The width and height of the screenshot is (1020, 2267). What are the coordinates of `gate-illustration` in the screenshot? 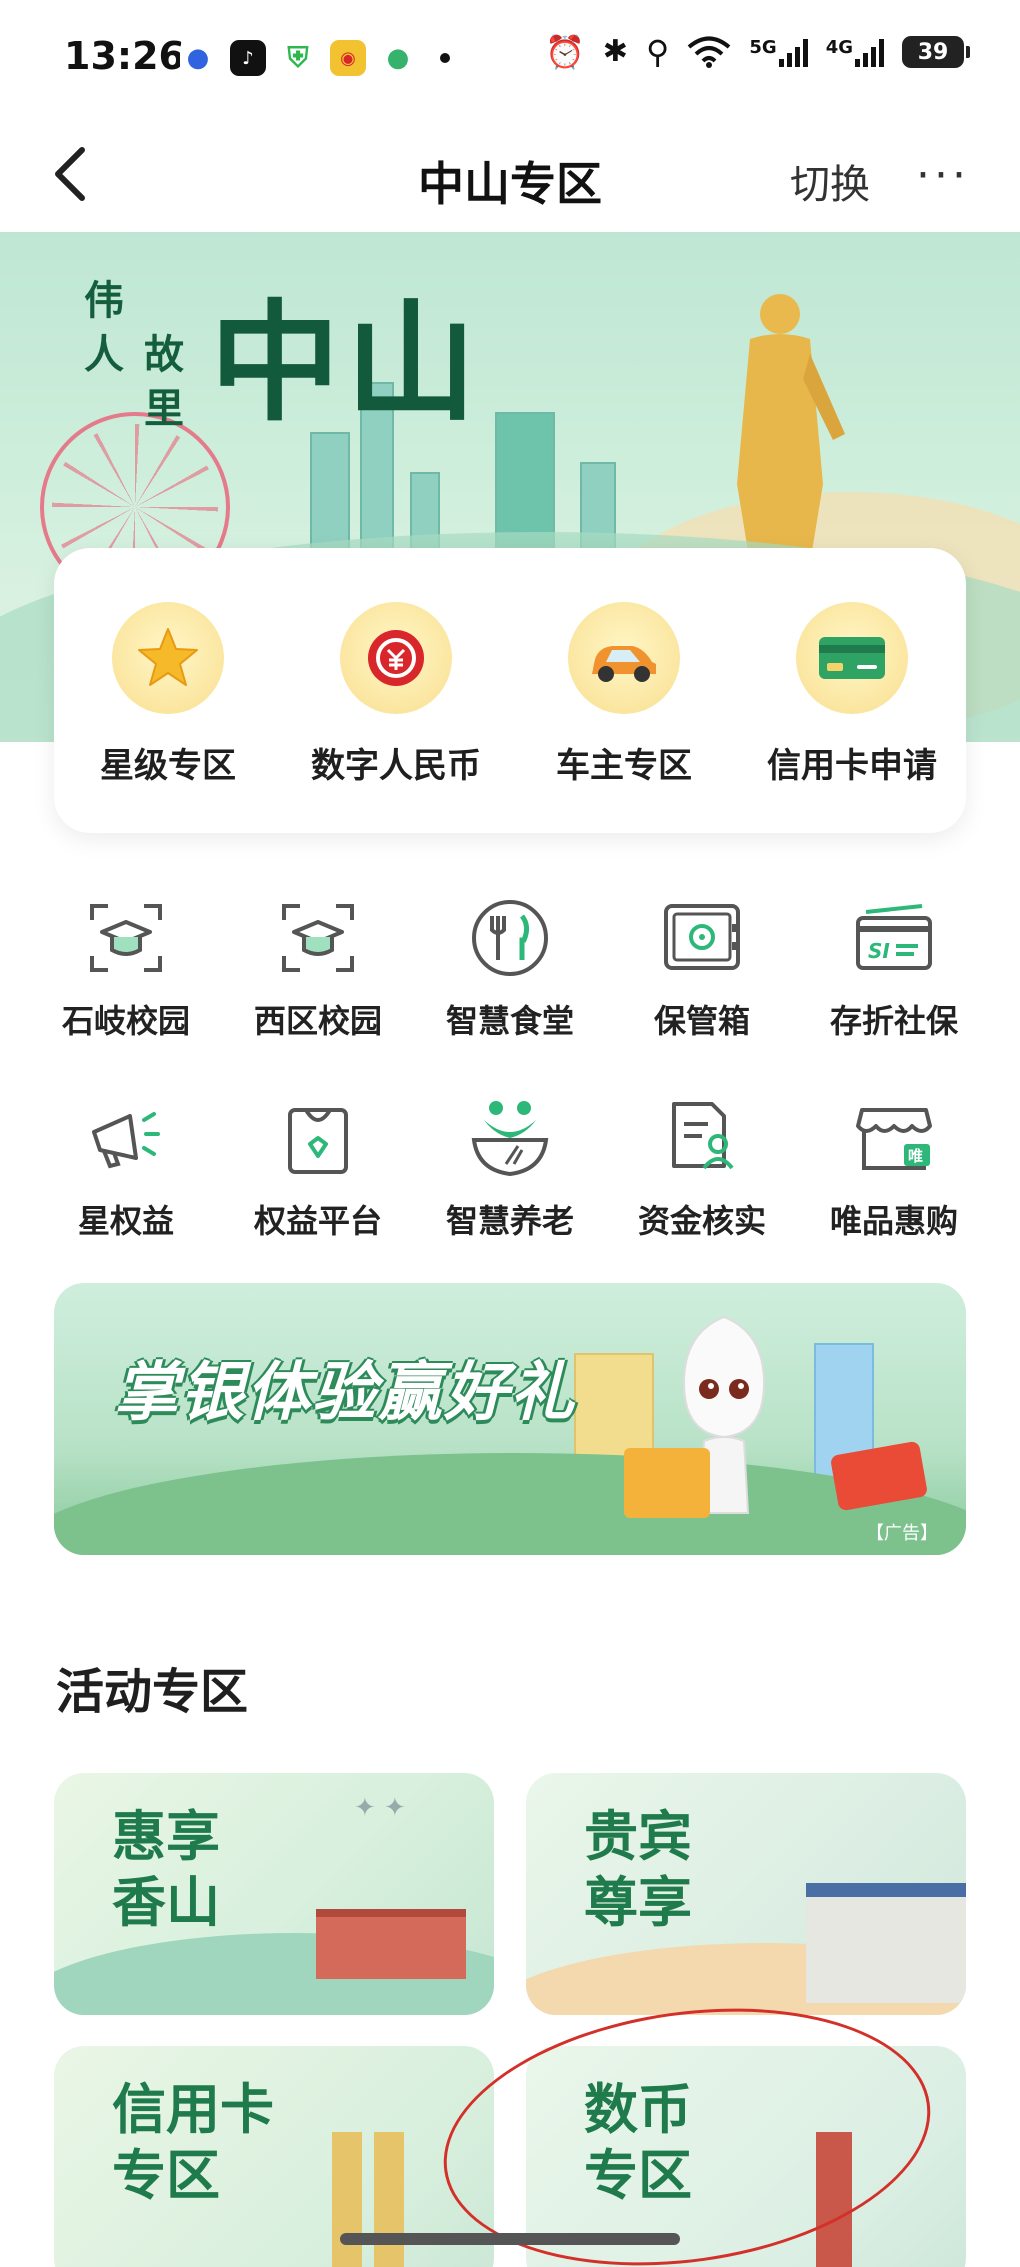 It's located at (886, 1943).